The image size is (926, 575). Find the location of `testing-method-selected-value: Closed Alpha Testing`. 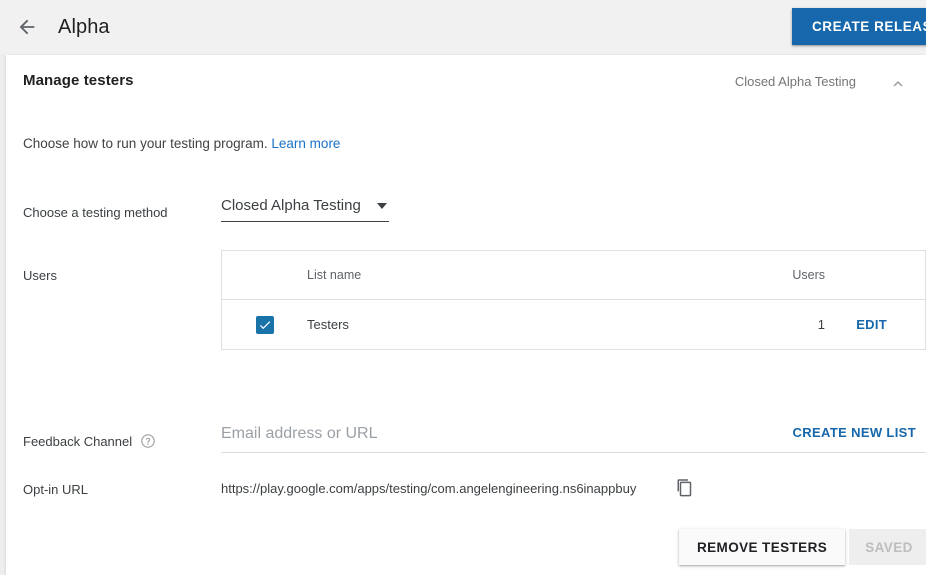

testing-method-selected-value: Closed Alpha Testing is located at coordinates (291, 205).